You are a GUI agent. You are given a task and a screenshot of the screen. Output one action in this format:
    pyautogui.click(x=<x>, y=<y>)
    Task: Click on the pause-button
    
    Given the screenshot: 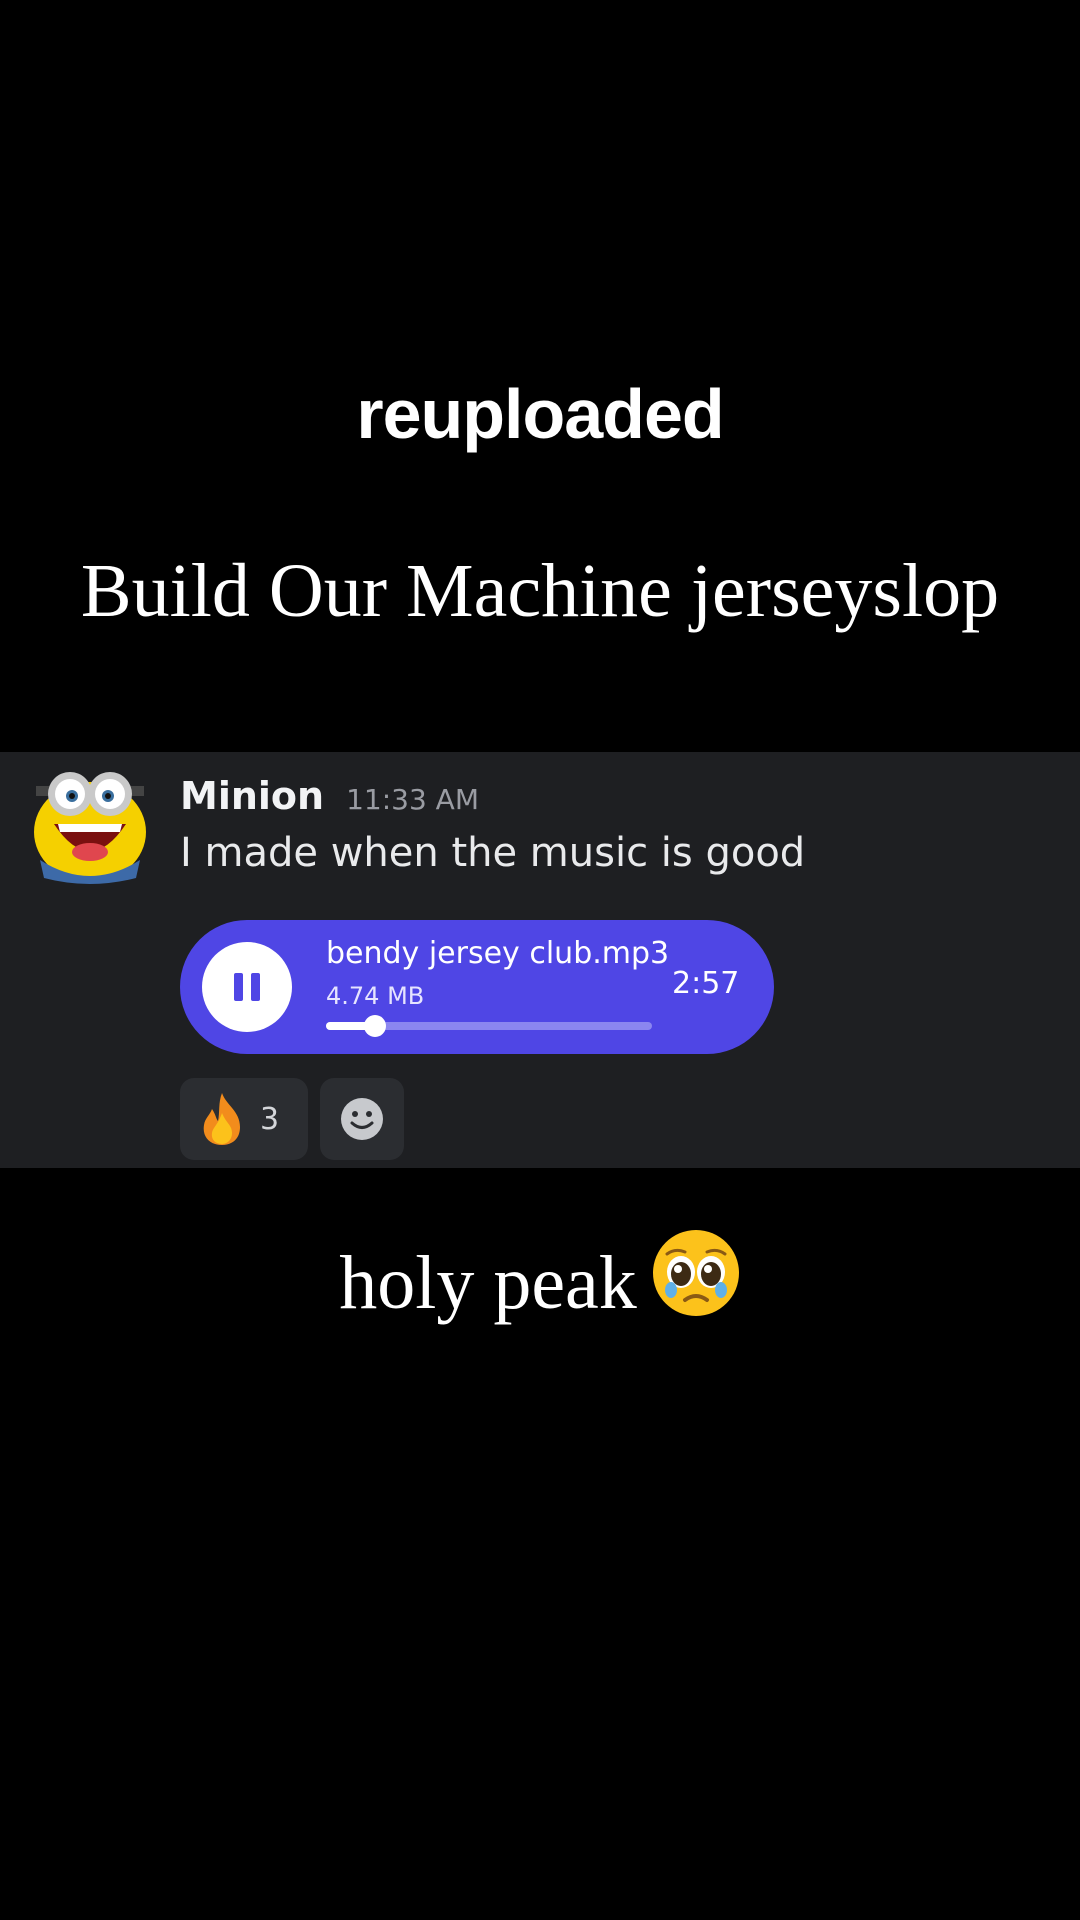 What is the action you would take?
    pyautogui.click(x=247, y=987)
    